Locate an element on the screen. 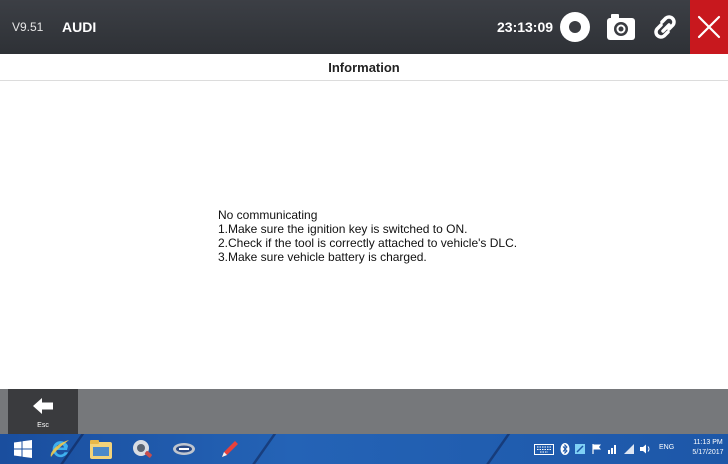 The image size is (728, 464). pen-app-icon is located at coordinates (230, 449).